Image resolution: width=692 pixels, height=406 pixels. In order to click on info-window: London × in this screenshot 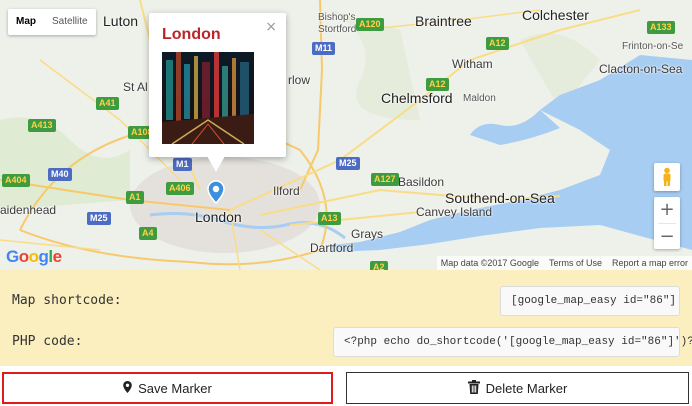, I will do `click(217, 92)`.